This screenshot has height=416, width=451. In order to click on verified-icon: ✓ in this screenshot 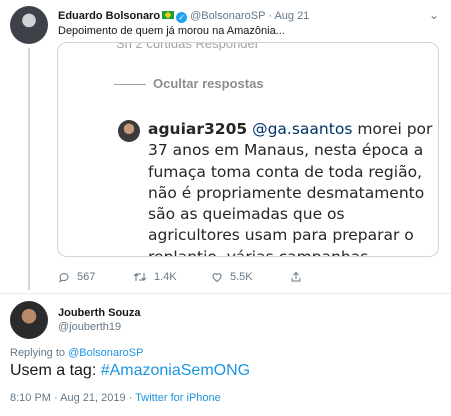, I will do `click(182, 17)`.